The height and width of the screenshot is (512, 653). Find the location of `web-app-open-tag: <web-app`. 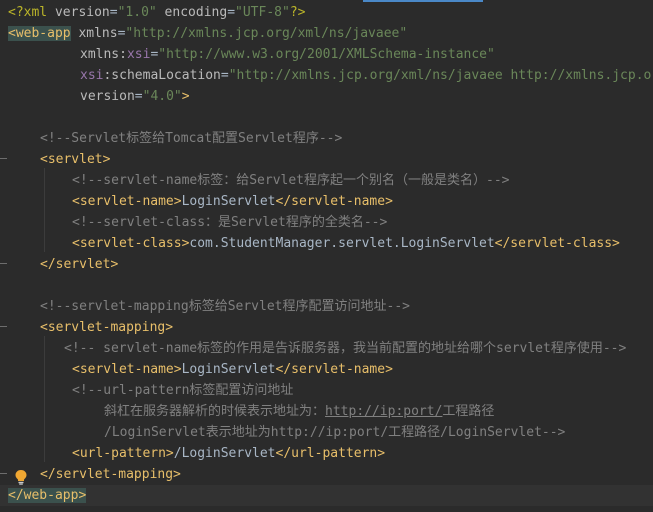

web-app-open-tag: <web-app is located at coordinates (39, 33).